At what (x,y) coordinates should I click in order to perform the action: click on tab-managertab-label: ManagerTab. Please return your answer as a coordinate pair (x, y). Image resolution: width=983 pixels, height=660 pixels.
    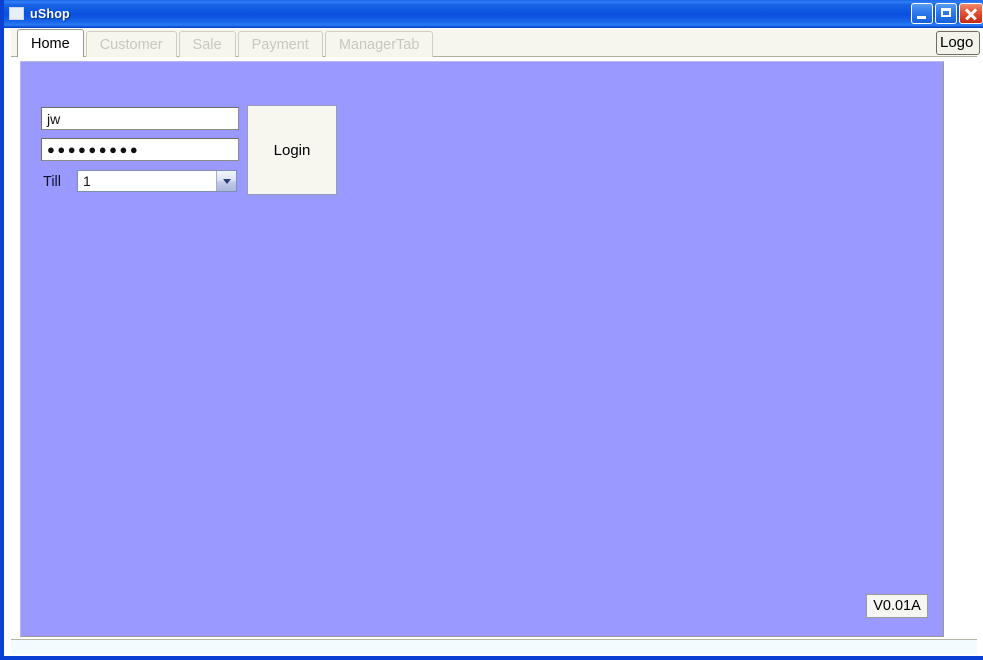
    Looking at the image, I should click on (379, 44).